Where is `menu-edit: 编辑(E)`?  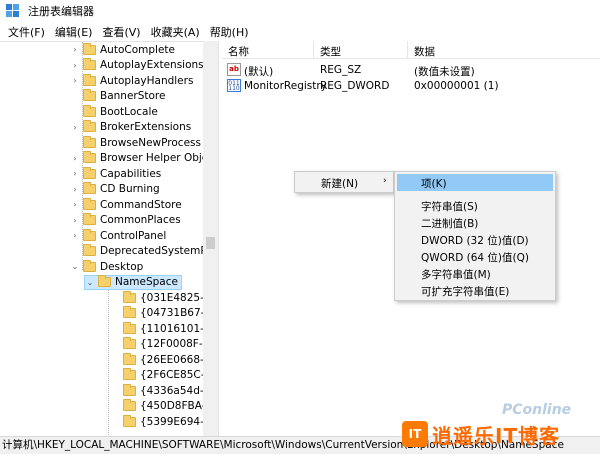 menu-edit: 编辑(E) is located at coordinates (74, 32).